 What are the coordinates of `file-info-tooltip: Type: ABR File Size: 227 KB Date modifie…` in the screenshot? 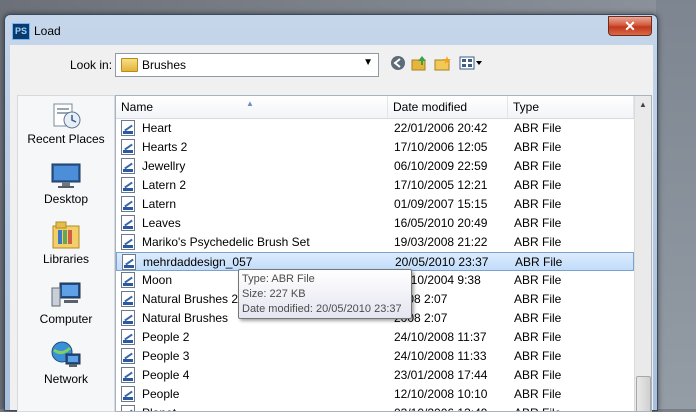 It's located at (325, 294).